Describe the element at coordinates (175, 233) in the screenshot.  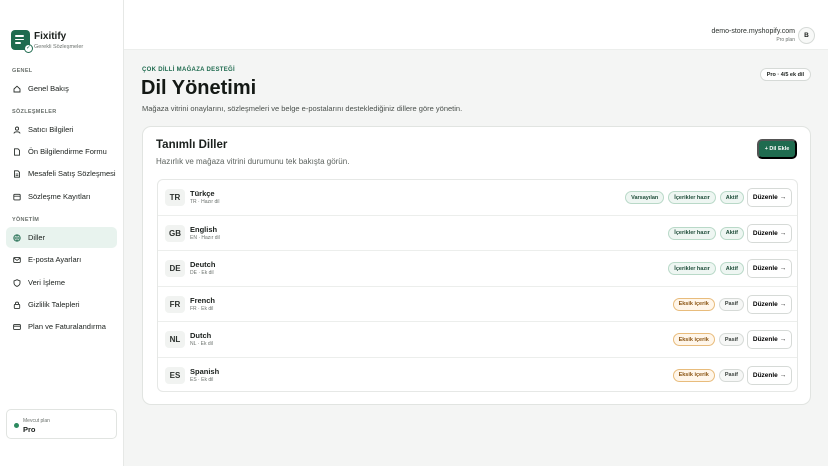
I see `language-code: GB` at that location.